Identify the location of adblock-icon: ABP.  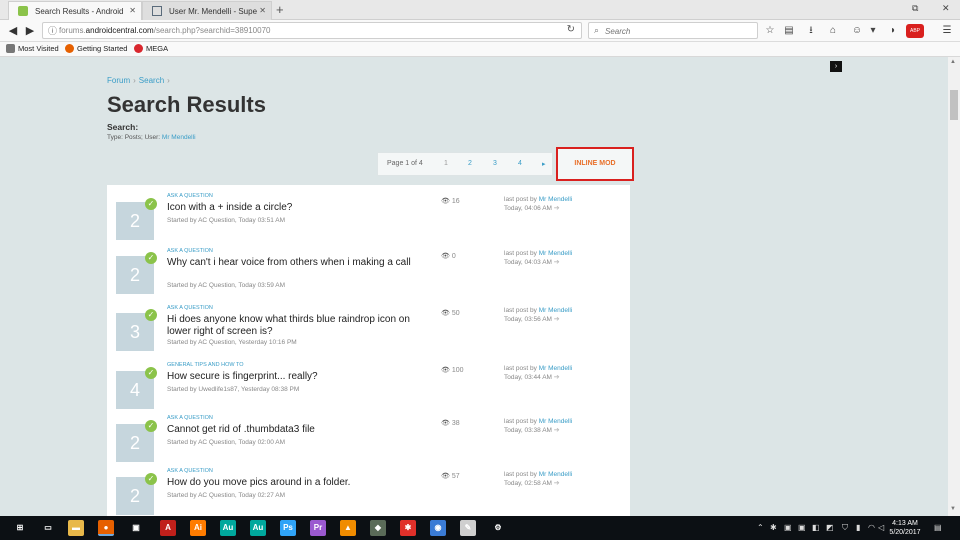
(915, 31).